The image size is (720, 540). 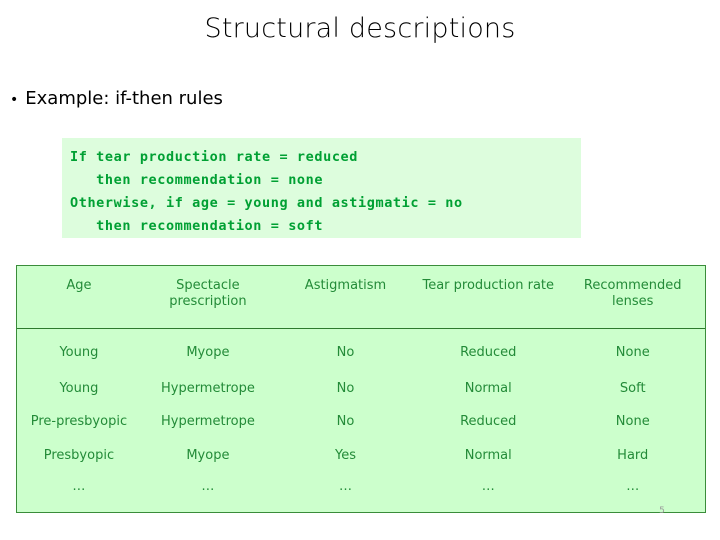 What do you see at coordinates (208, 293) in the screenshot?
I see `column-header-spectacle-prescription: Spectacle prescription` at bounding box center [208, 293].